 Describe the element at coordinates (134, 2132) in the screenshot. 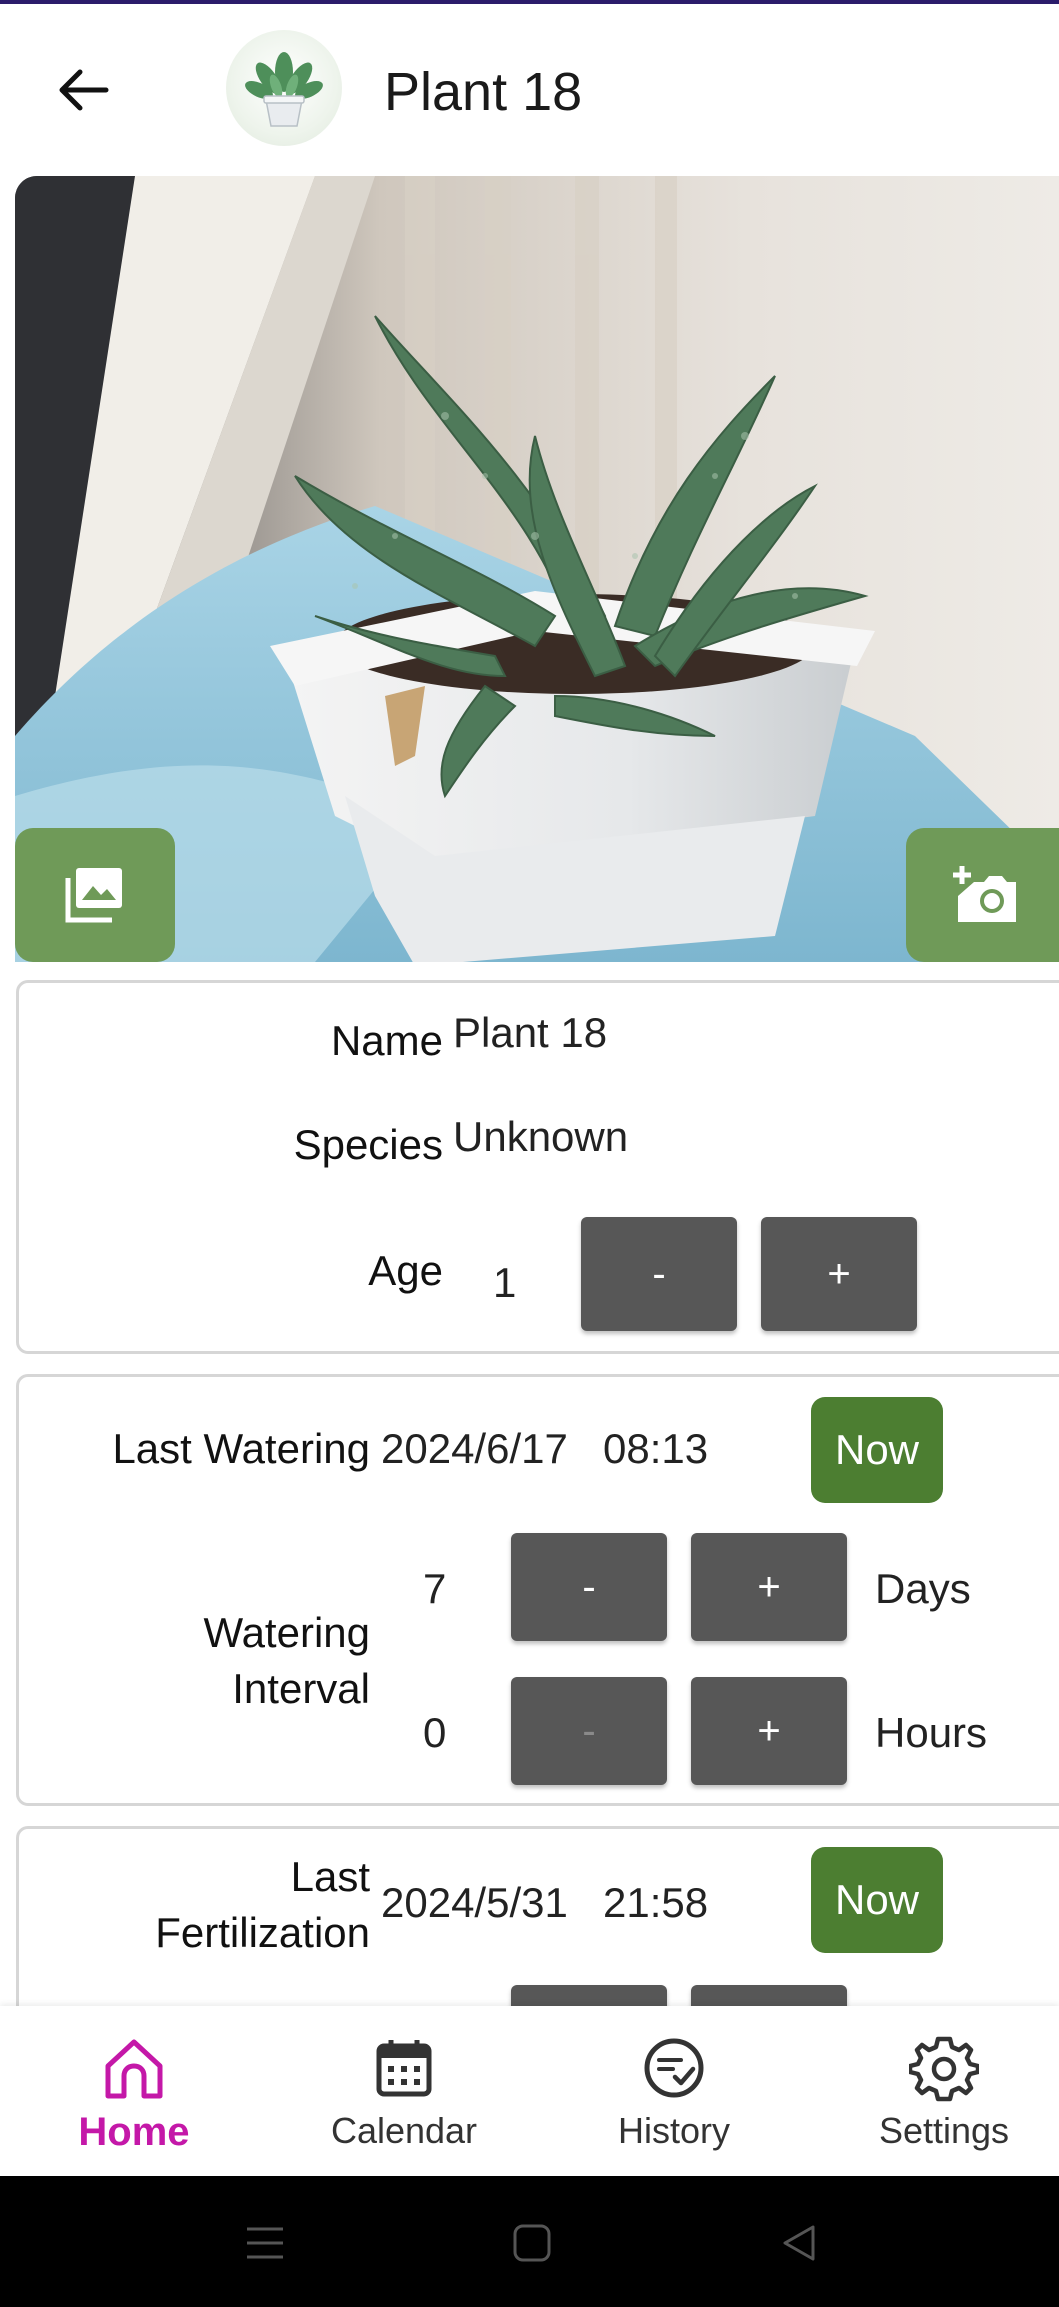

I see `nav-home-label: Home` at that location.